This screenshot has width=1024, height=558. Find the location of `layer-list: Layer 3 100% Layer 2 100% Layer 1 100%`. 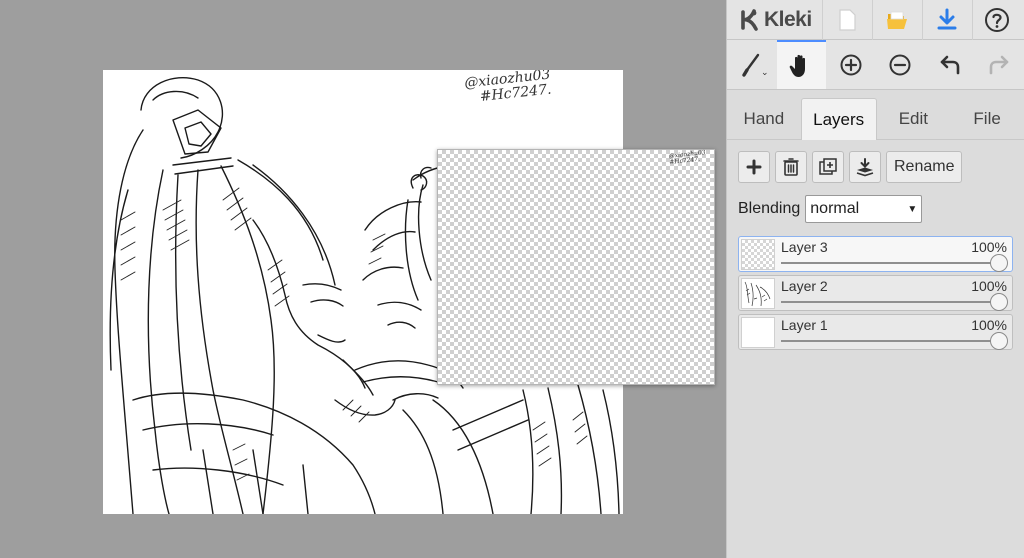

layer-list: Layer 3 100% Layer 2 100% Layer 1 100% is located at coordinates (875, 286).